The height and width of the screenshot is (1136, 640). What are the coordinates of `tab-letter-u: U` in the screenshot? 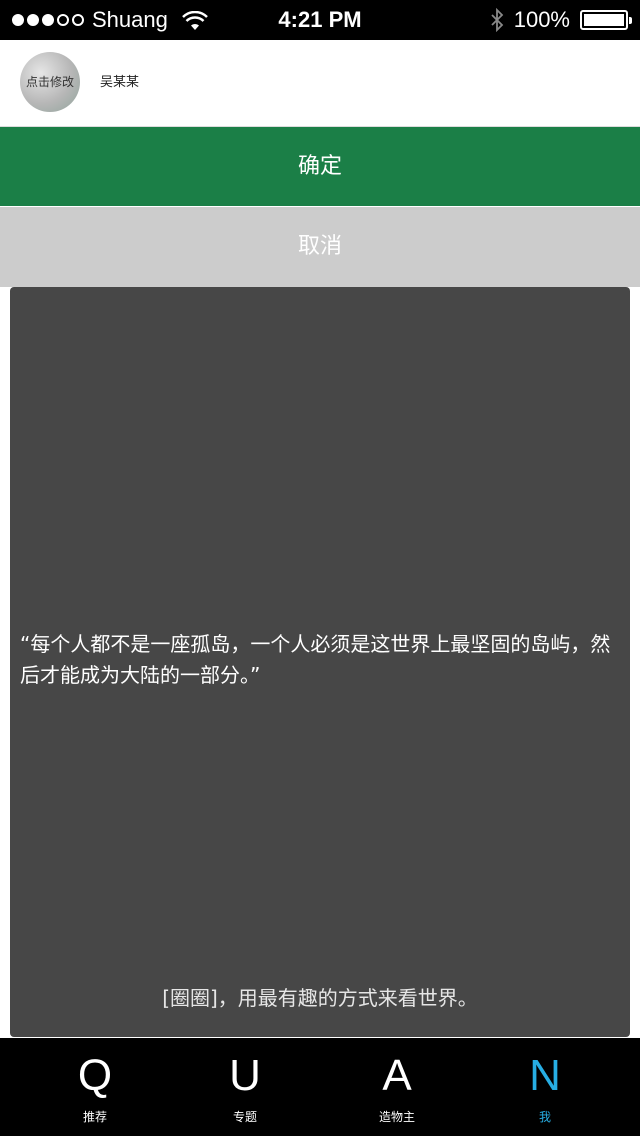 It's located at (245, 1075).